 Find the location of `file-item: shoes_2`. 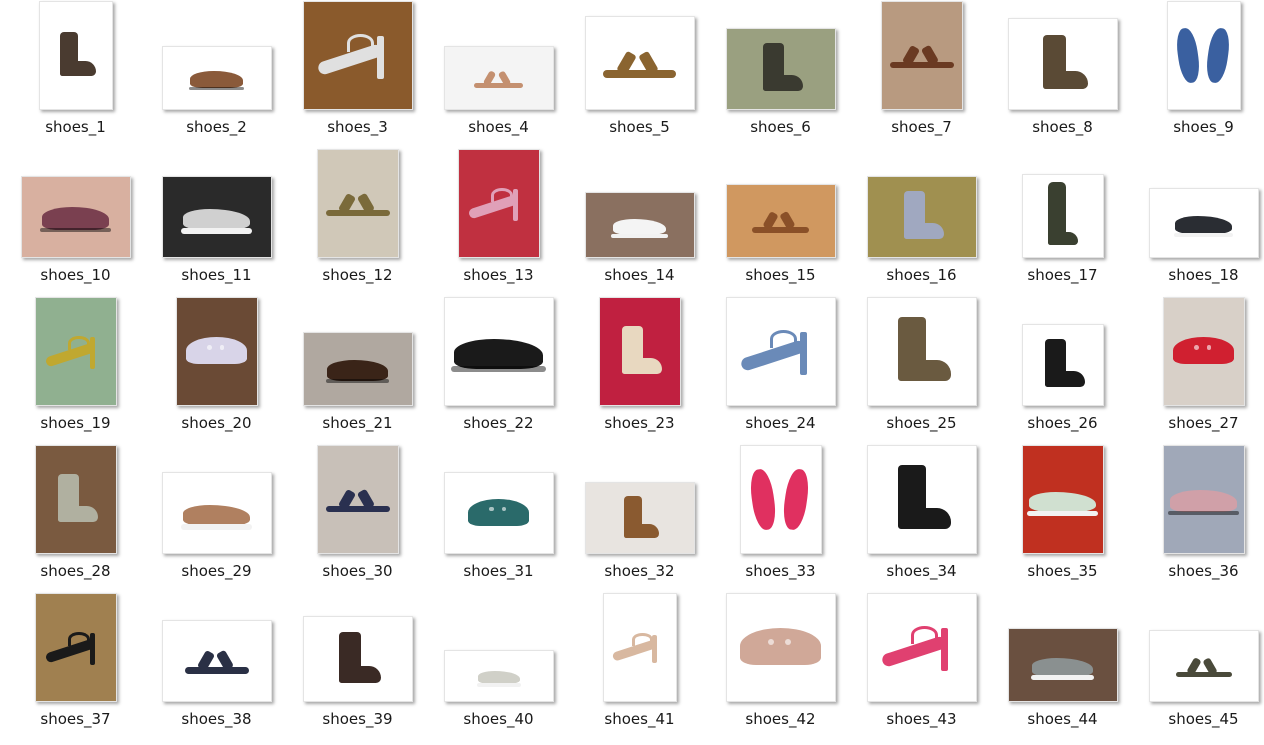

file-item: shoes_2 is located at coordinates (216, 74).